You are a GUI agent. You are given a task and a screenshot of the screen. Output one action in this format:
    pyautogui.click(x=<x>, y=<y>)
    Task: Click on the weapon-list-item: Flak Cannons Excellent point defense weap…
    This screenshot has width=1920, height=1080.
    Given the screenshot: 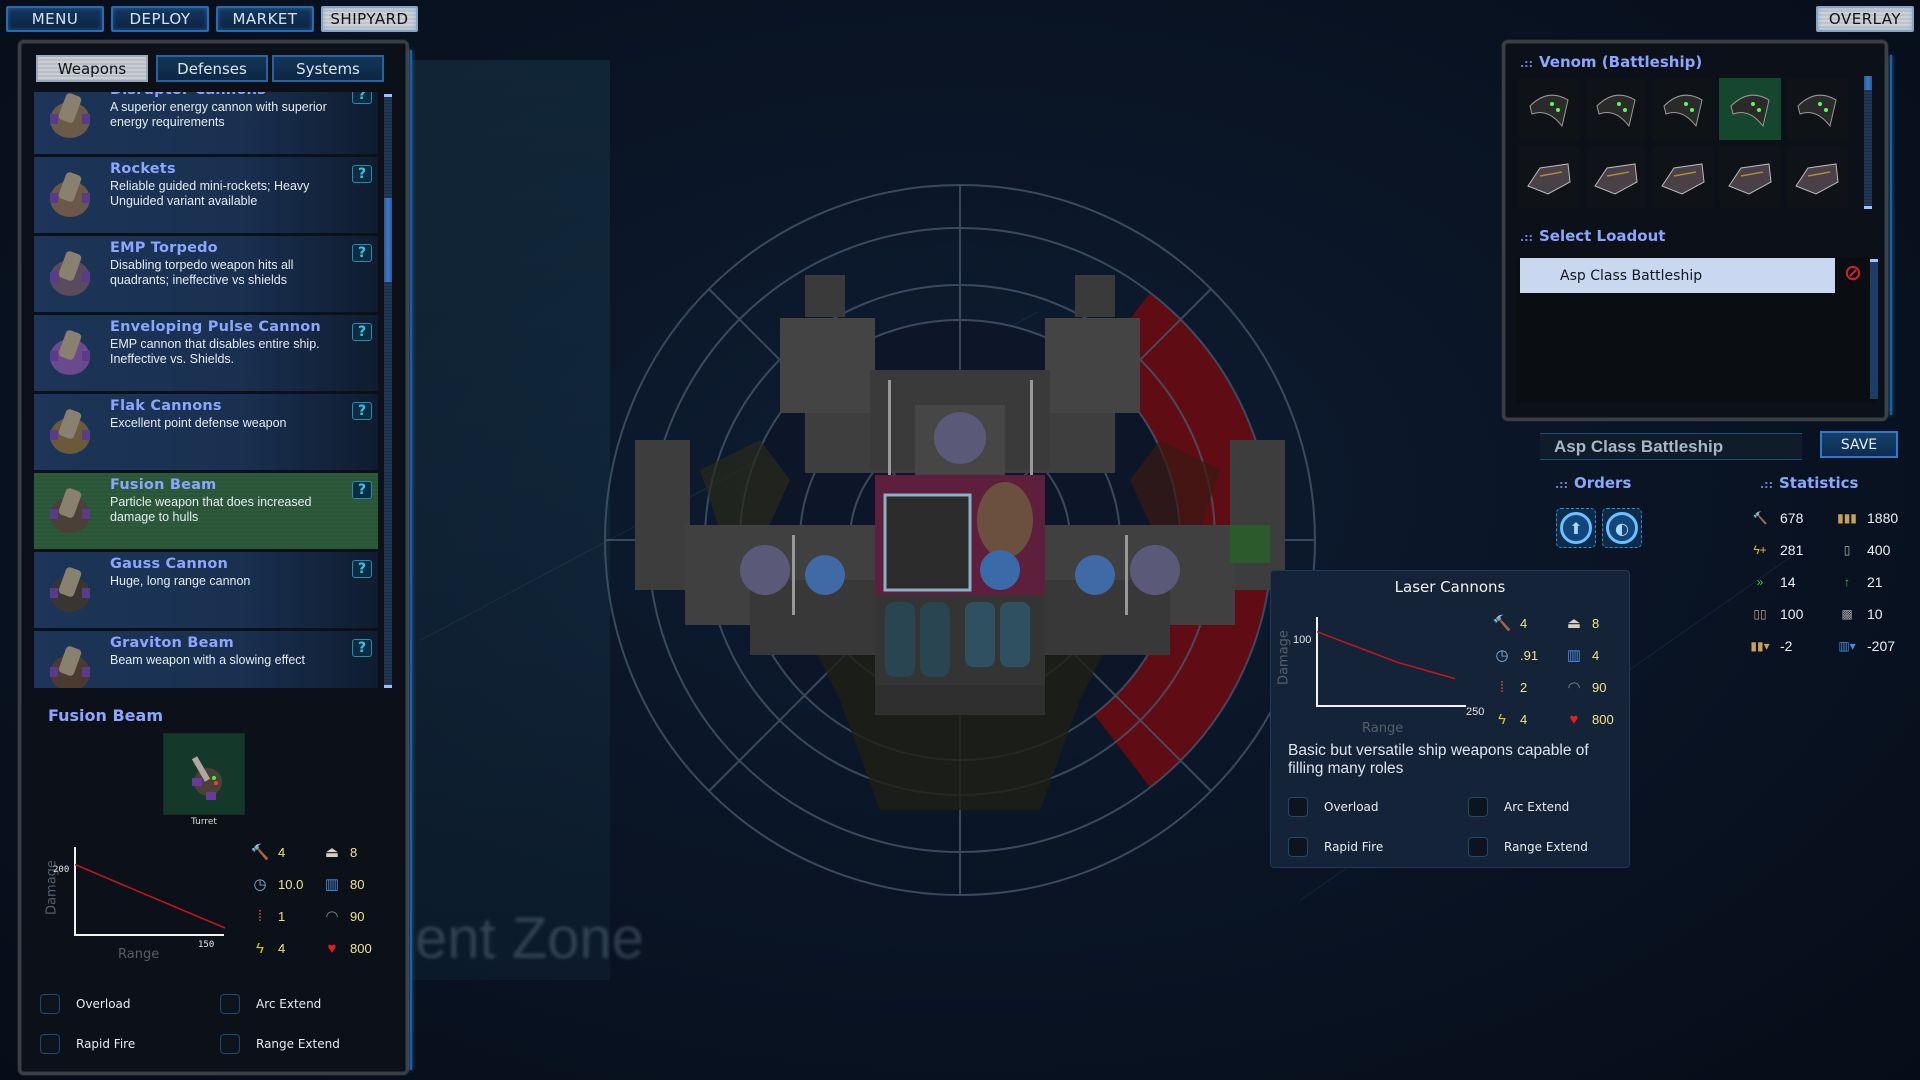 What is the action you would take?
    pyautogui.click(x=206, y=432)
    